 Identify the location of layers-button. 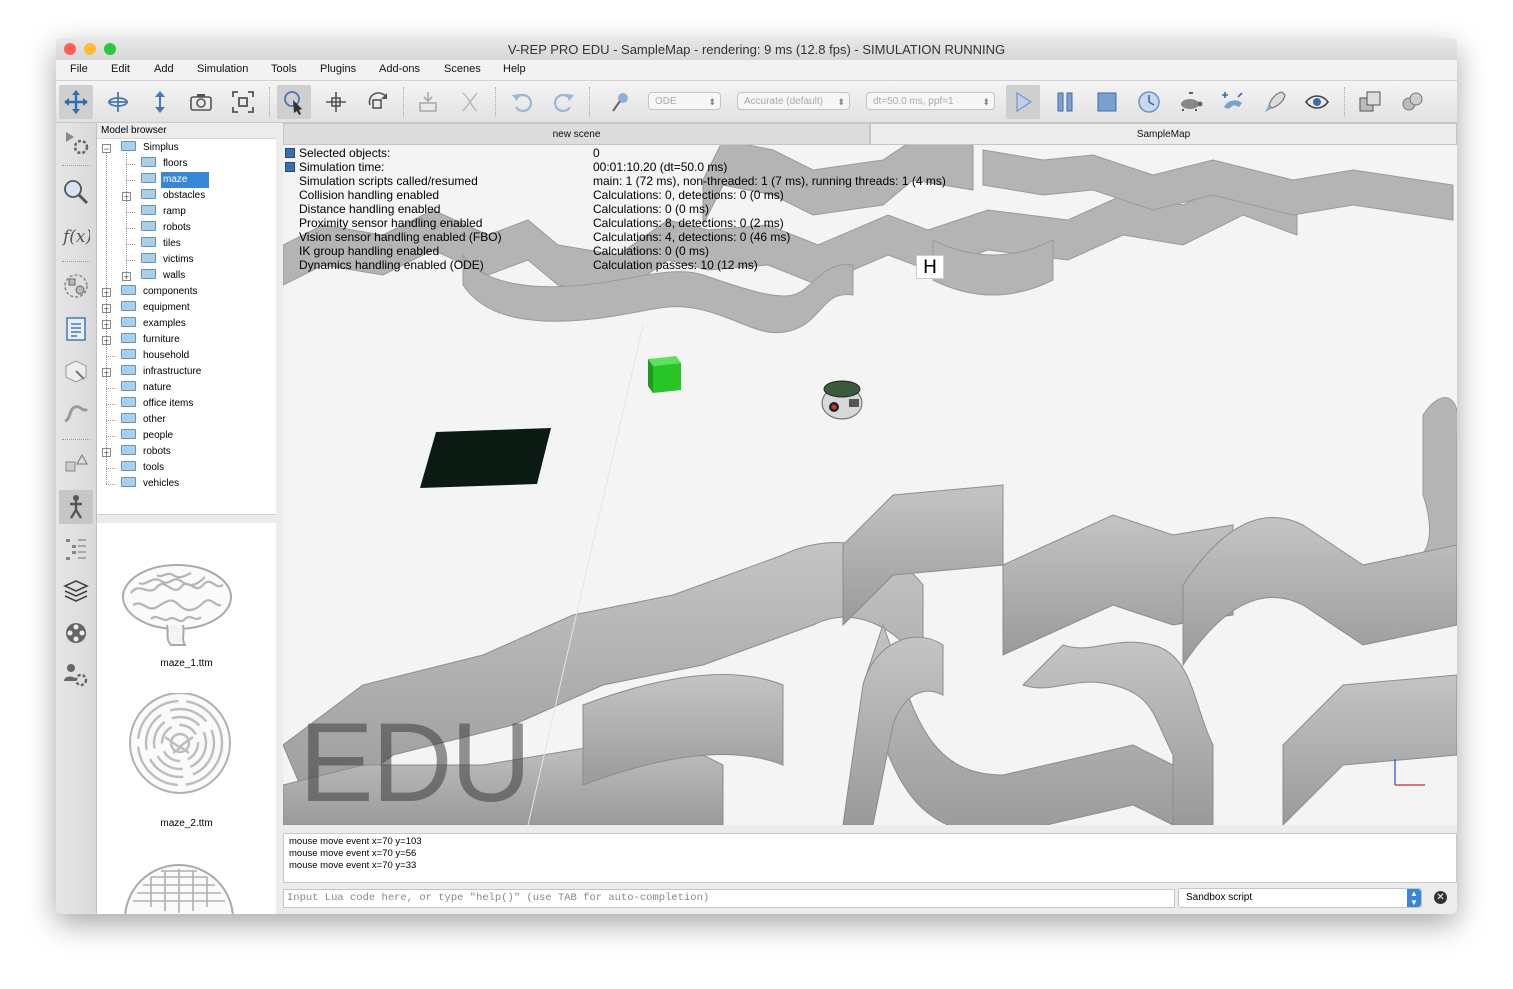
(76, 591).